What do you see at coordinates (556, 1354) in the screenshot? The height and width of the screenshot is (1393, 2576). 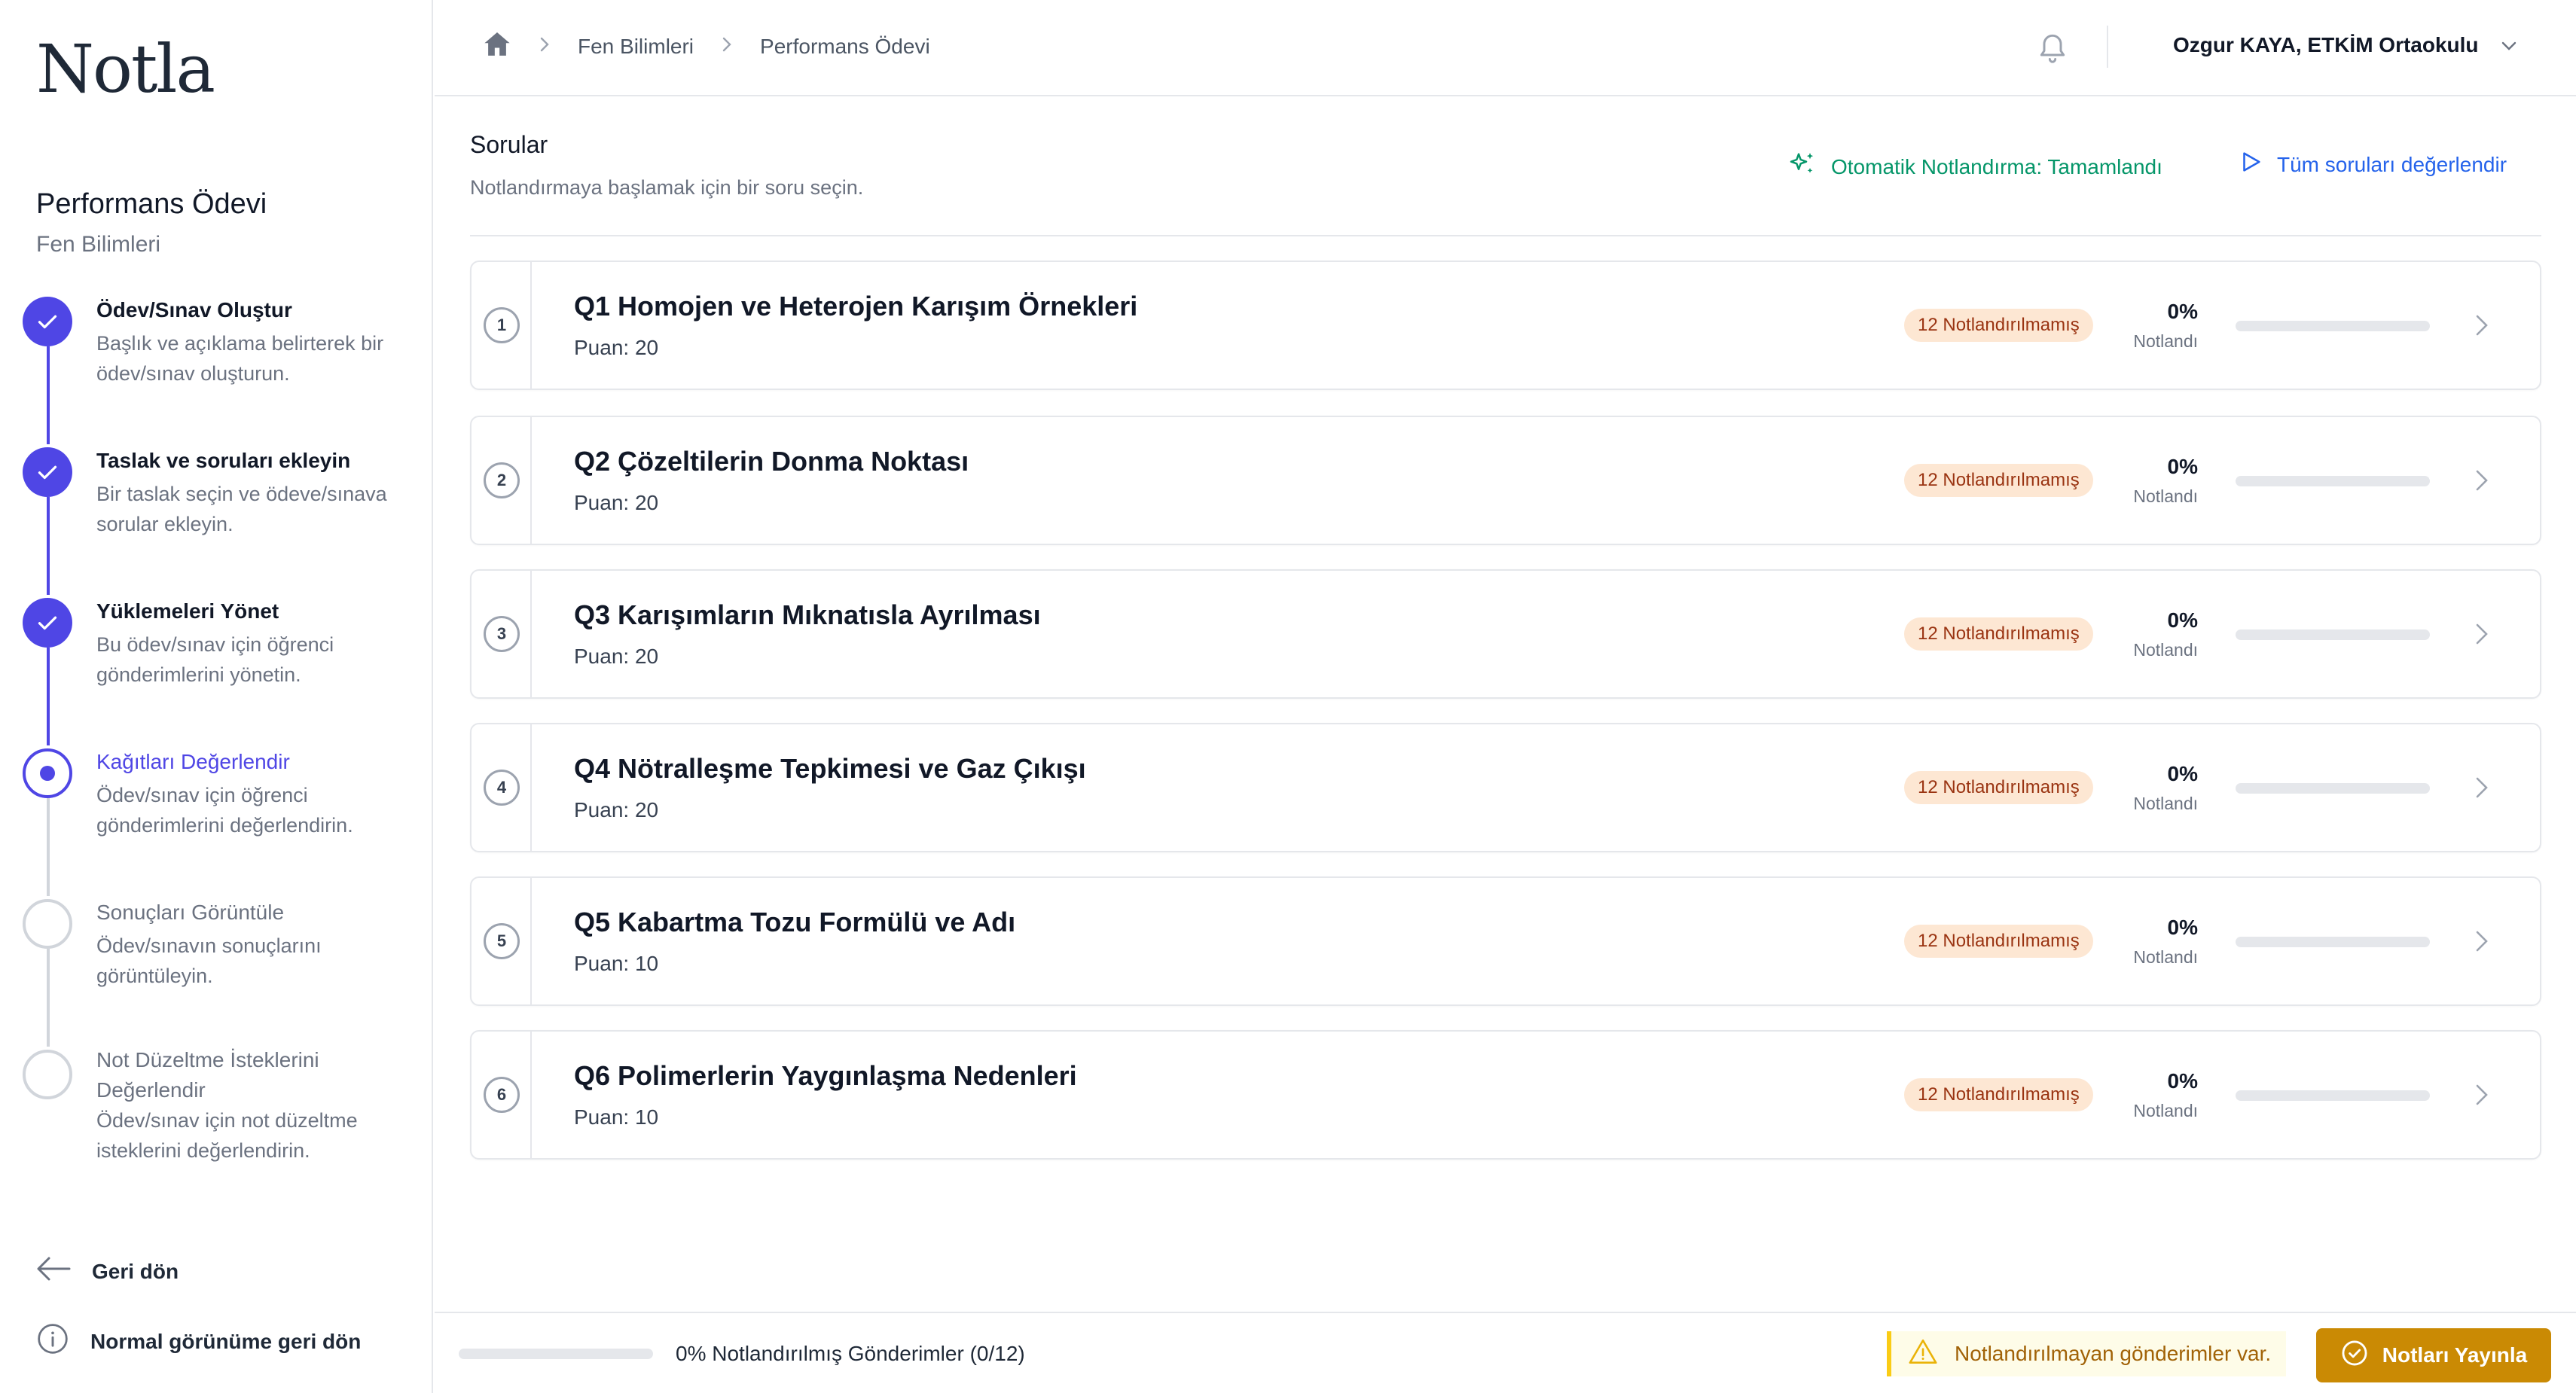 I see `overall-progress-bar` at bounding box center [556, 1354].